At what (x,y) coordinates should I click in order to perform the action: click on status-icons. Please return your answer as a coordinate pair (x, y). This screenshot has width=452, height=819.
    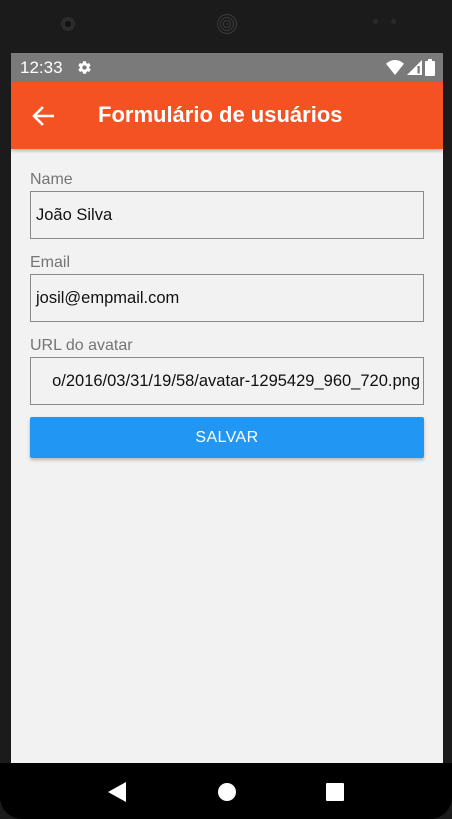
    Looking at the image, I should click on (410, 67).